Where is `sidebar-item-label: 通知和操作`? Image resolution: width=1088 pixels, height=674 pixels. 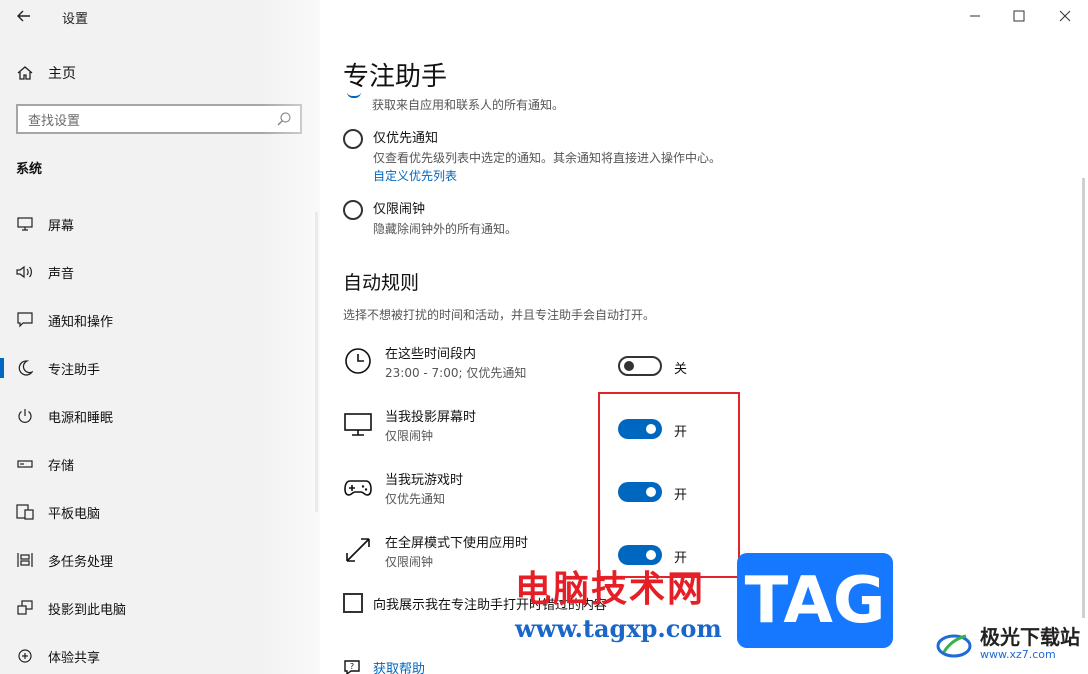 sidebar-item-label: 通知和操作 is located at coordinates (81, 322).